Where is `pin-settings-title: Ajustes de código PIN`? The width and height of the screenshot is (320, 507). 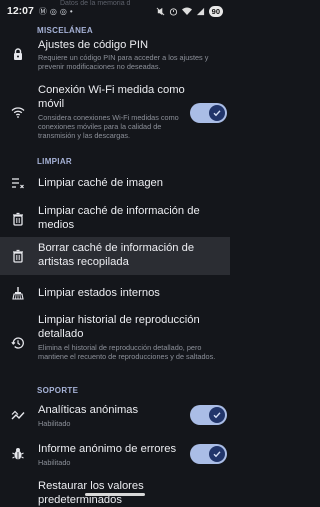 pin-settings-title: Ajustes de código PIN is located at coordinates (93, 45).